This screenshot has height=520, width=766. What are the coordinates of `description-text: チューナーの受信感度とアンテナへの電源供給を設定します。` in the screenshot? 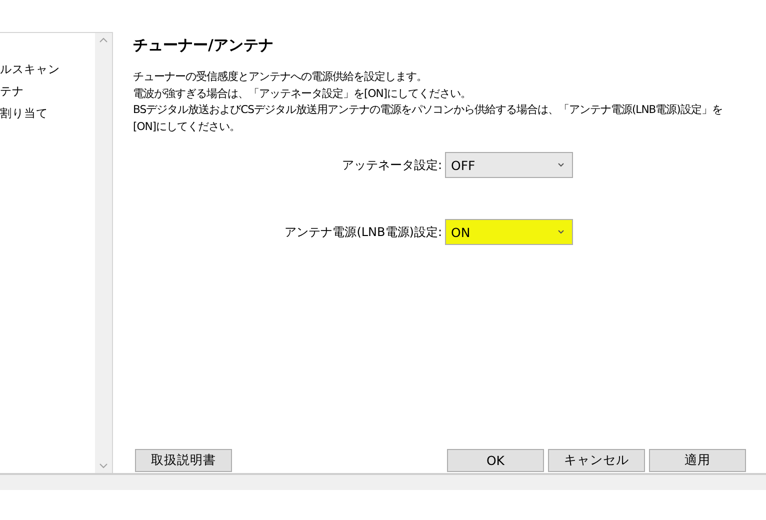 It's located at (280, 77).